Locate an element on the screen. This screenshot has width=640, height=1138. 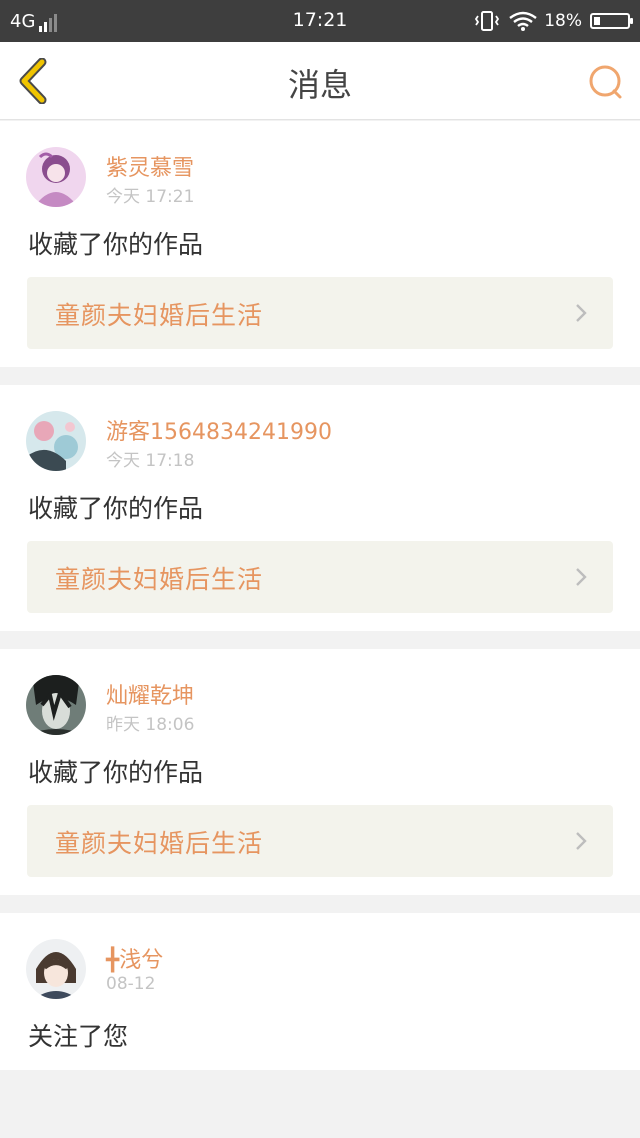
page-title: 消息 is located at coordinates (319, 85).